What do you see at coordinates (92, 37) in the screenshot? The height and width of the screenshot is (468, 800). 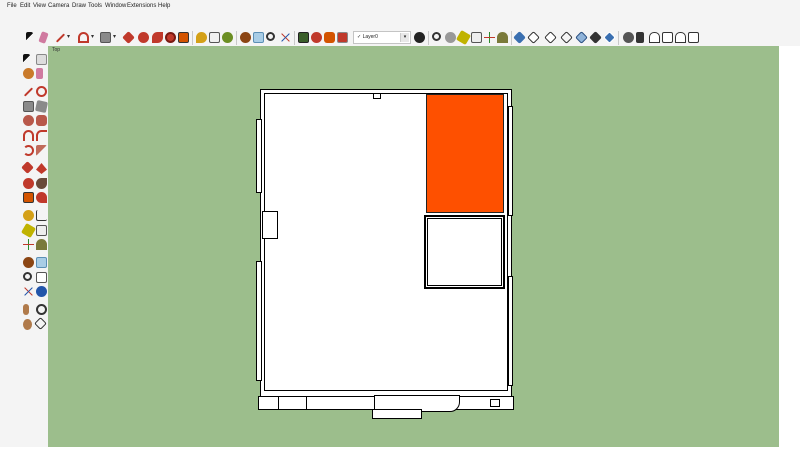 I see `arc-dropdown-icon: ▾` at bounding box center [92, 37].